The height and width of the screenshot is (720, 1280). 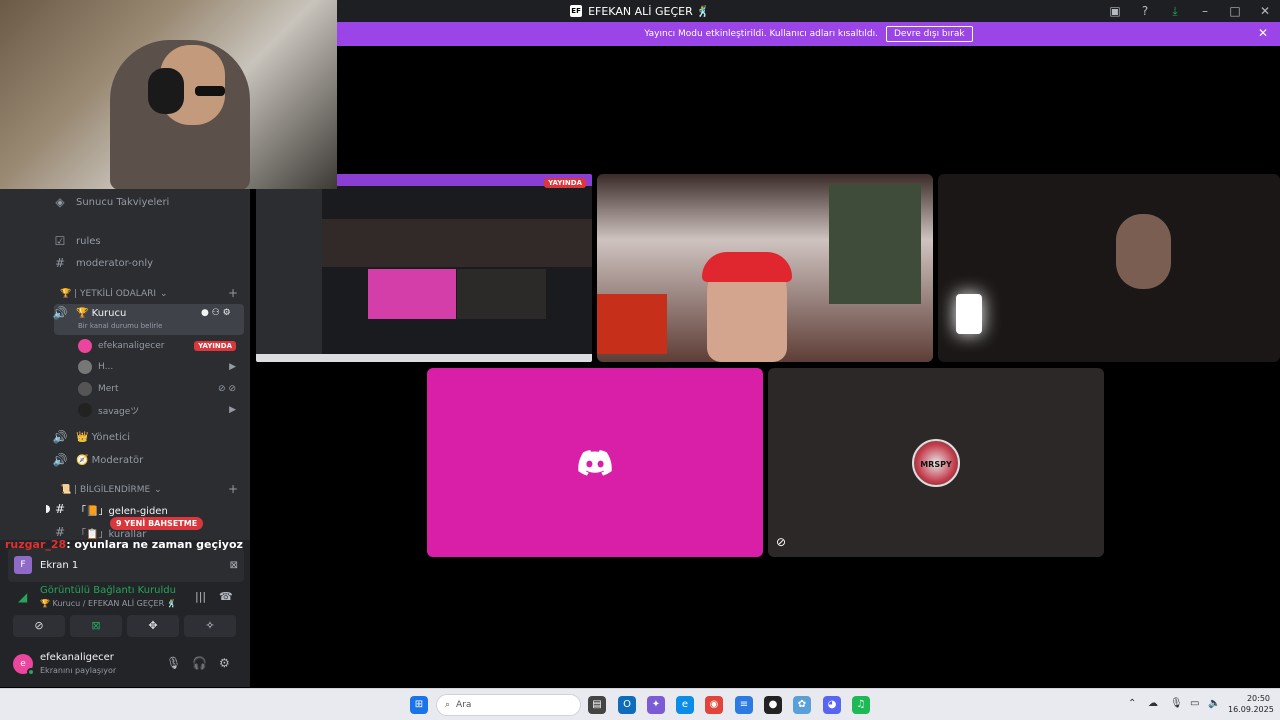 I want to click on chat-nick: ruzgar_28, so click(x=36, y=544).